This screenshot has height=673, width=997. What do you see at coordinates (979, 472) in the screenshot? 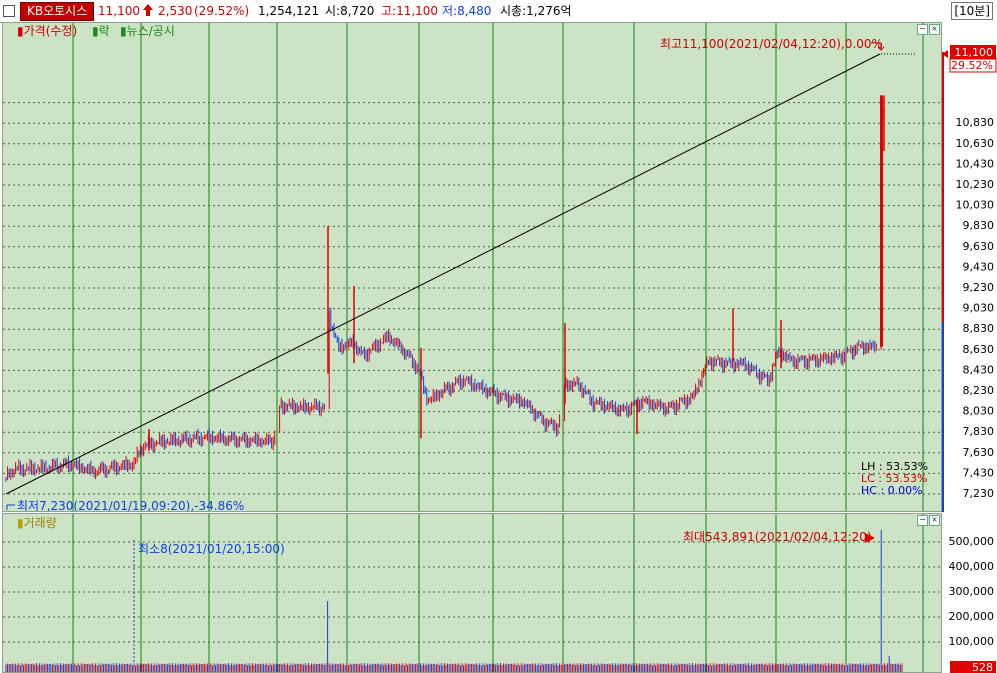
I see `price-axis-tick: 7,430` at bounding box center [979, 472].